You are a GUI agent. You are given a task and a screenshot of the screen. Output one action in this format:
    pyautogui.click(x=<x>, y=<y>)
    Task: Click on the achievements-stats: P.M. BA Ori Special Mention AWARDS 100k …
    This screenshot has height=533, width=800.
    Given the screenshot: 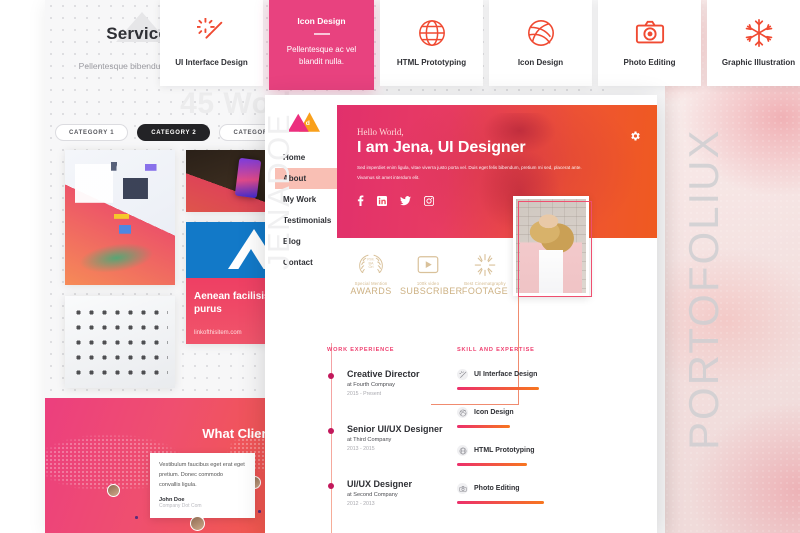 What is the action you would take?
    pyautogui.click(x=428, y=274)
    